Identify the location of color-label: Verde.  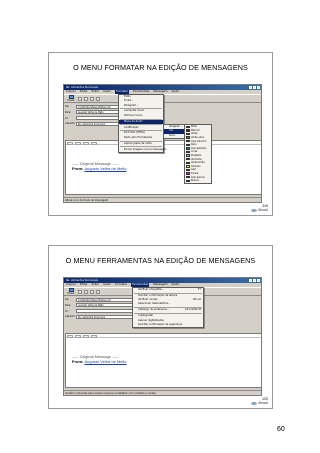
(194, 134).